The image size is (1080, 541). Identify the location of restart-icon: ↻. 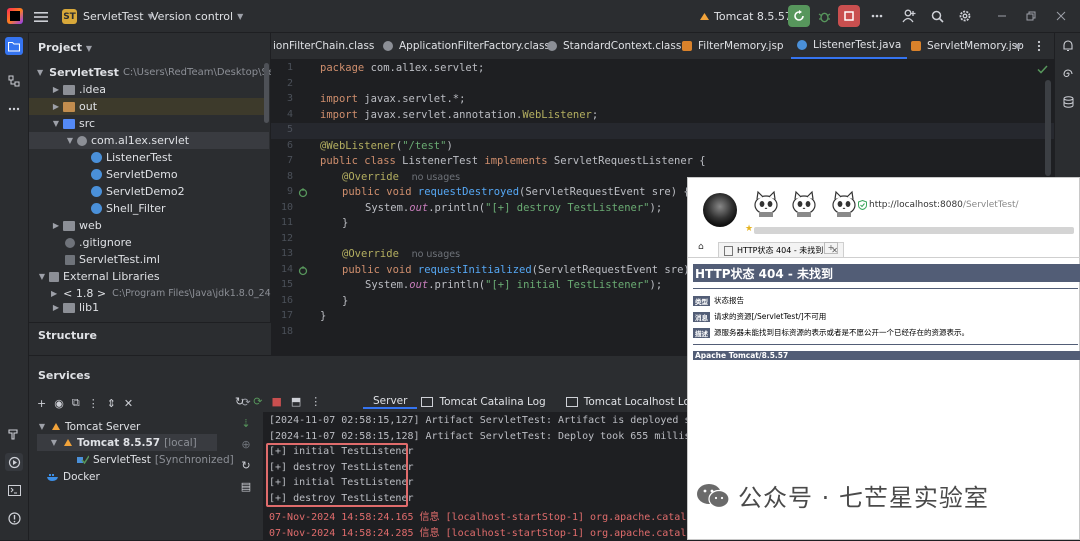
(239, 401).